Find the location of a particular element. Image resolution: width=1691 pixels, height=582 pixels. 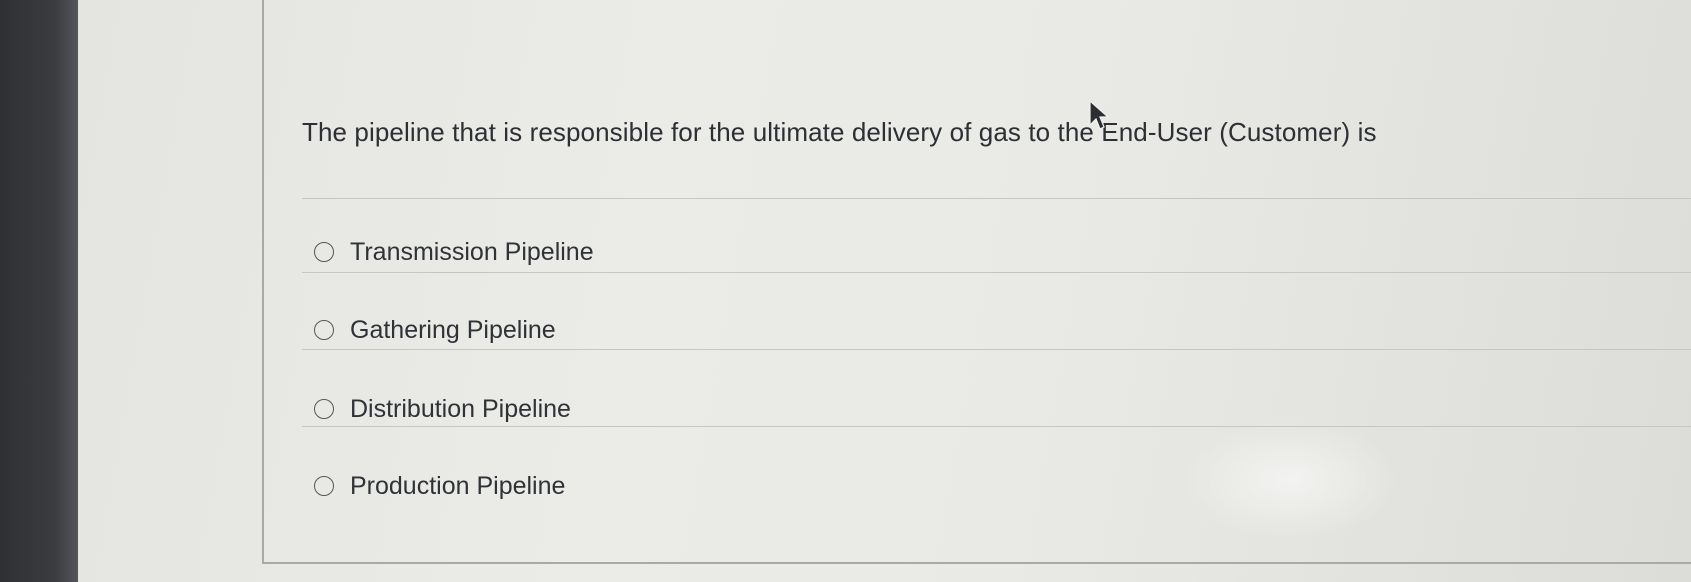

mouse-pointer-icon is located at coordinates (1099, 114).